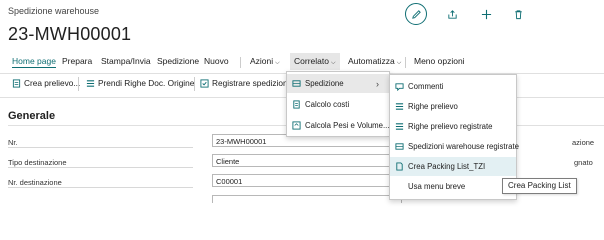 The width and height of the screenshot is (604, 240). I want to click on menu-item-posted-pick-lines: Righe prelievo registrate, so click(453, 126).